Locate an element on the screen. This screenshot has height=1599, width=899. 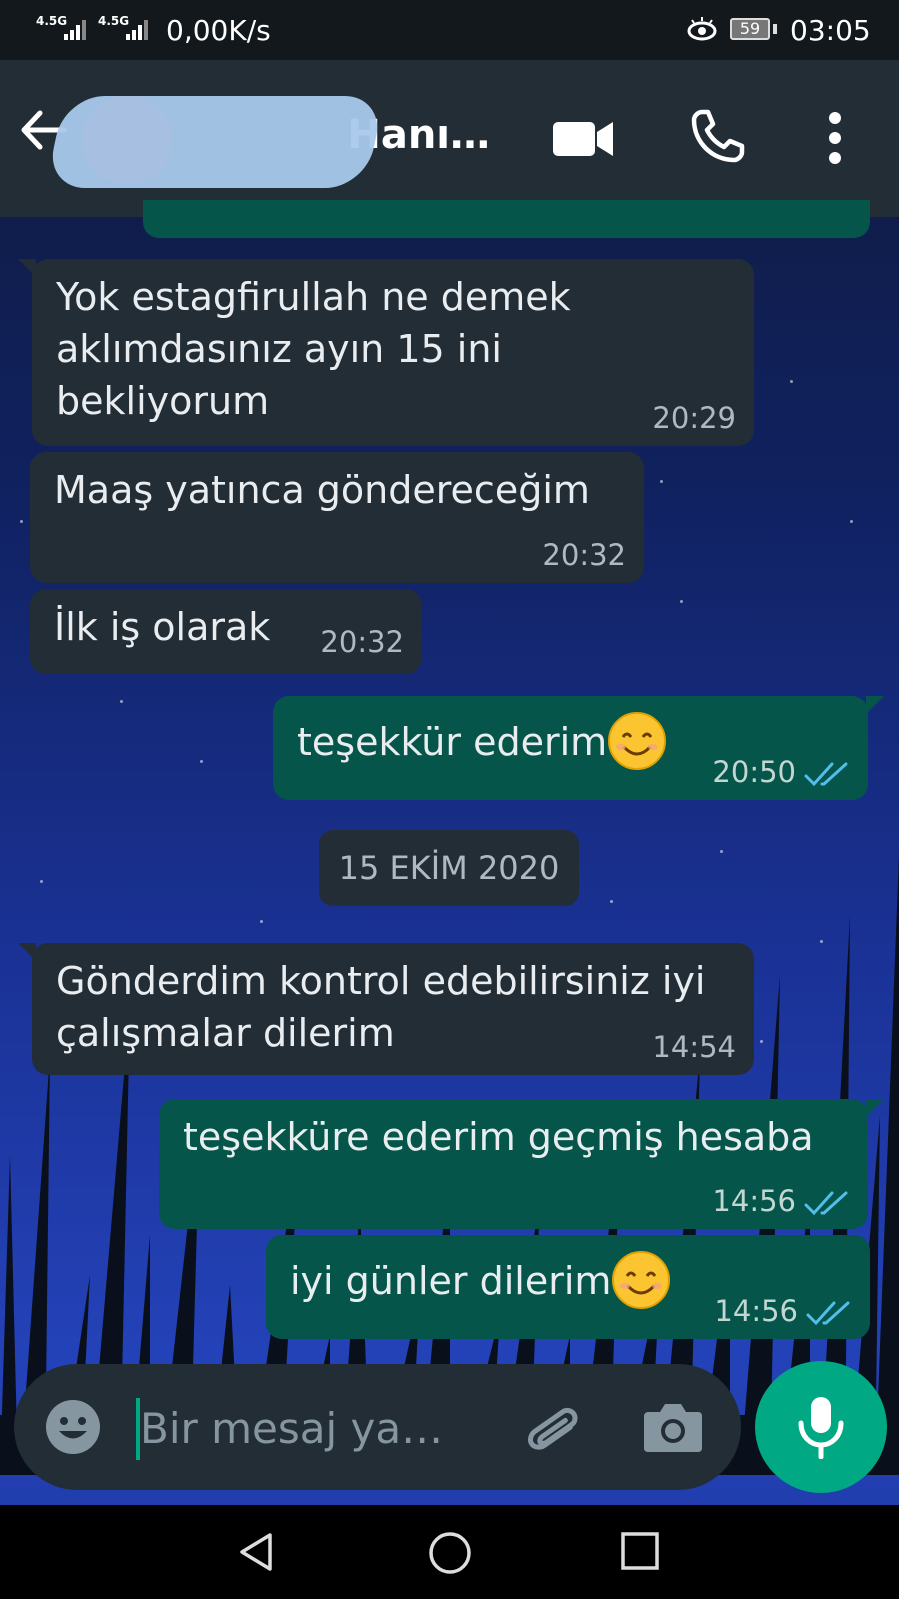
camera-icon is located at coordinates (673, 1427).